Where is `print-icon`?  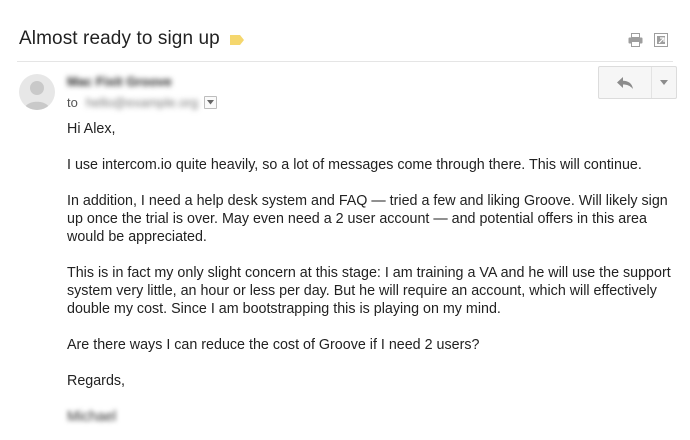
print-icon is located at coordinates (635, 40).